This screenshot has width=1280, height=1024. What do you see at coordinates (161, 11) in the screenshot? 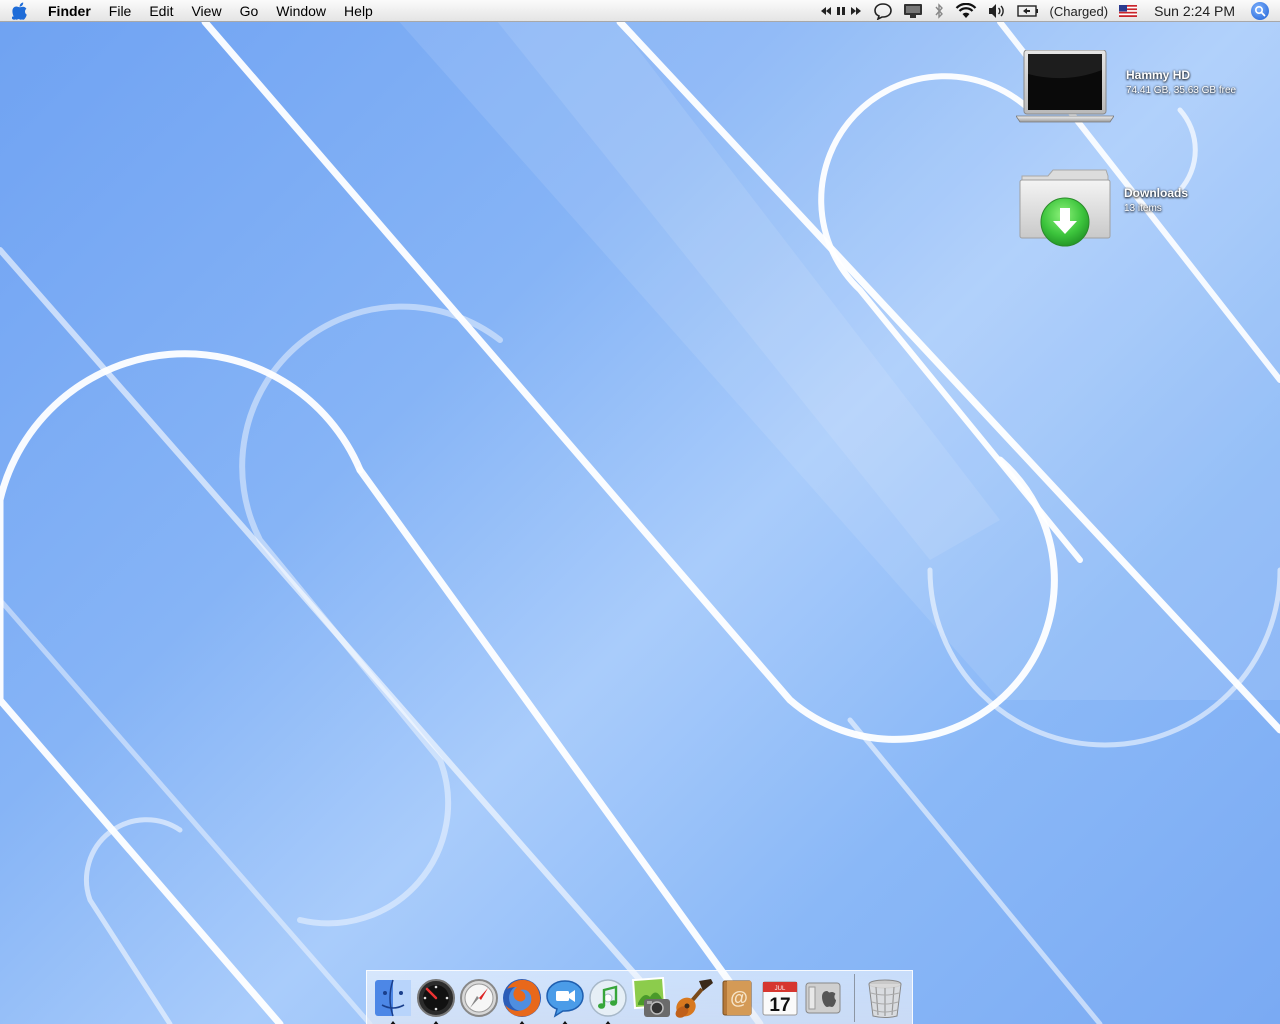
I see `menu-edit: Edit` at bounding box center [161, 11].